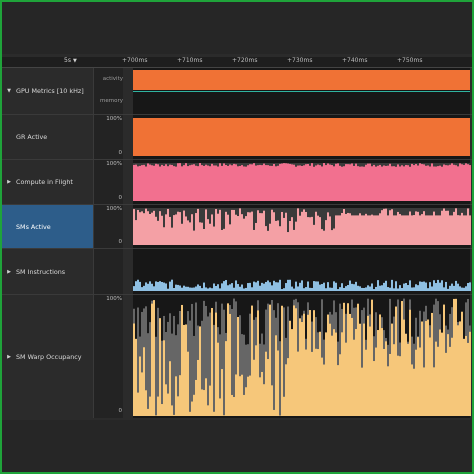  Describe the element at coordinates (70, 60) in the screenshot. I see `time-unit-select: 5s ▼` at that location.